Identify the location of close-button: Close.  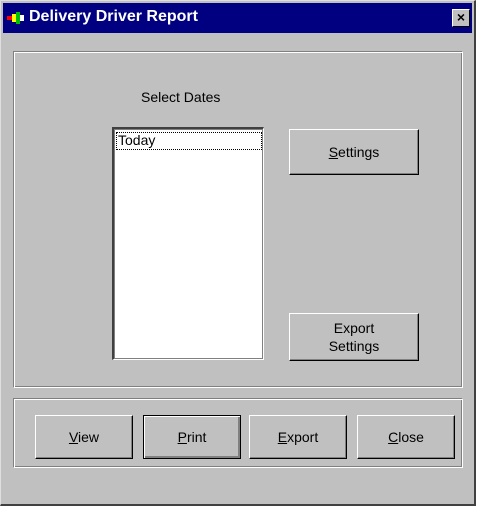
(406, 437).